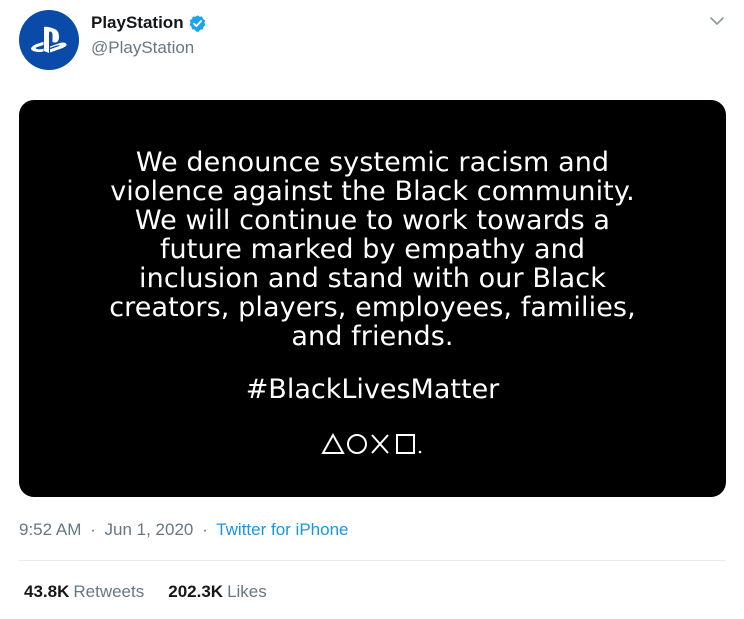 The width and height of the screenshot is (744, 619). I want to click on statement-line: inclusion and stand with our Black, so click(372, 278).